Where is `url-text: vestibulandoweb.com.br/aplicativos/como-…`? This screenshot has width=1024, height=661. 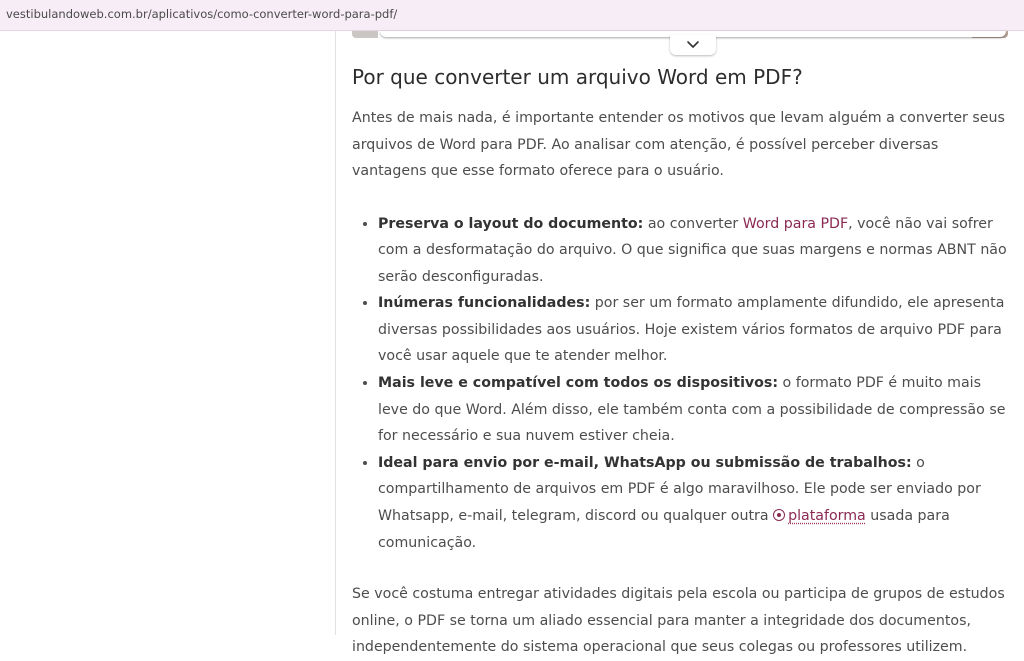 url-text: vestibulandoweb.com.br/aplicativos/como-… is located at coordinates (201, 14).